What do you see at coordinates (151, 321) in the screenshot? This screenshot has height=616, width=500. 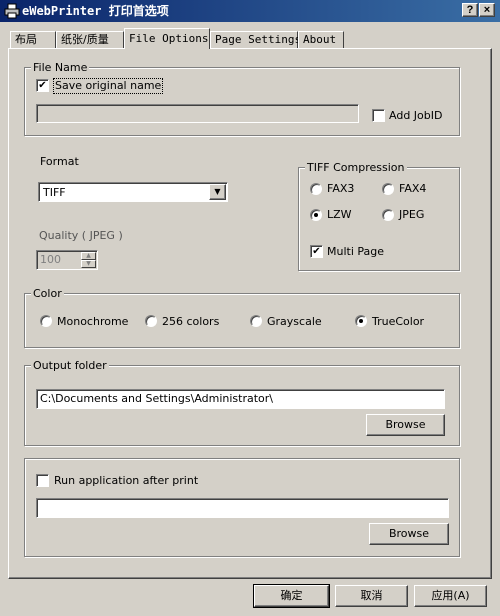 I see `radio-256-colors` at bounding box center [151, 321].